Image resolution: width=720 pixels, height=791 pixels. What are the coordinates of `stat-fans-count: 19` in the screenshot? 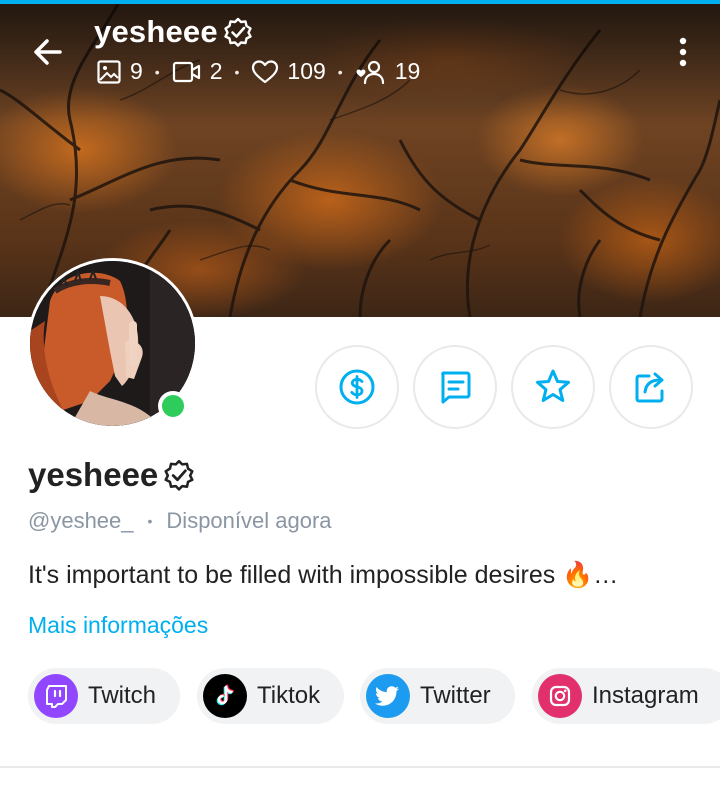 It's located at (407, 71).